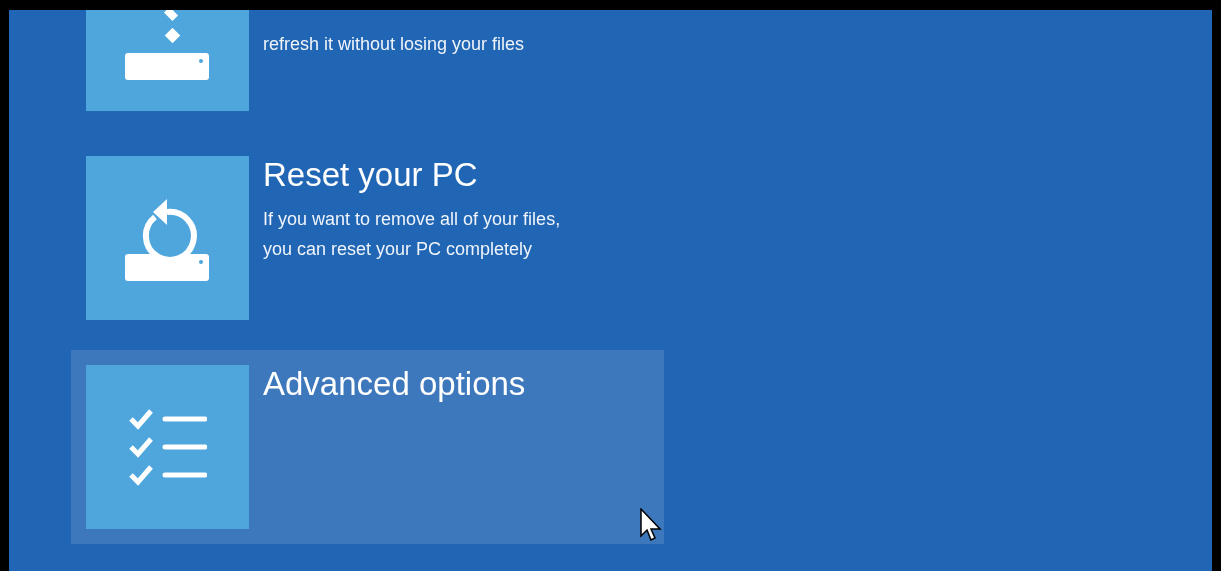 This screenshot has height=571, width=1221. I want to click on option-title: Advanced options, so click(394, 384).